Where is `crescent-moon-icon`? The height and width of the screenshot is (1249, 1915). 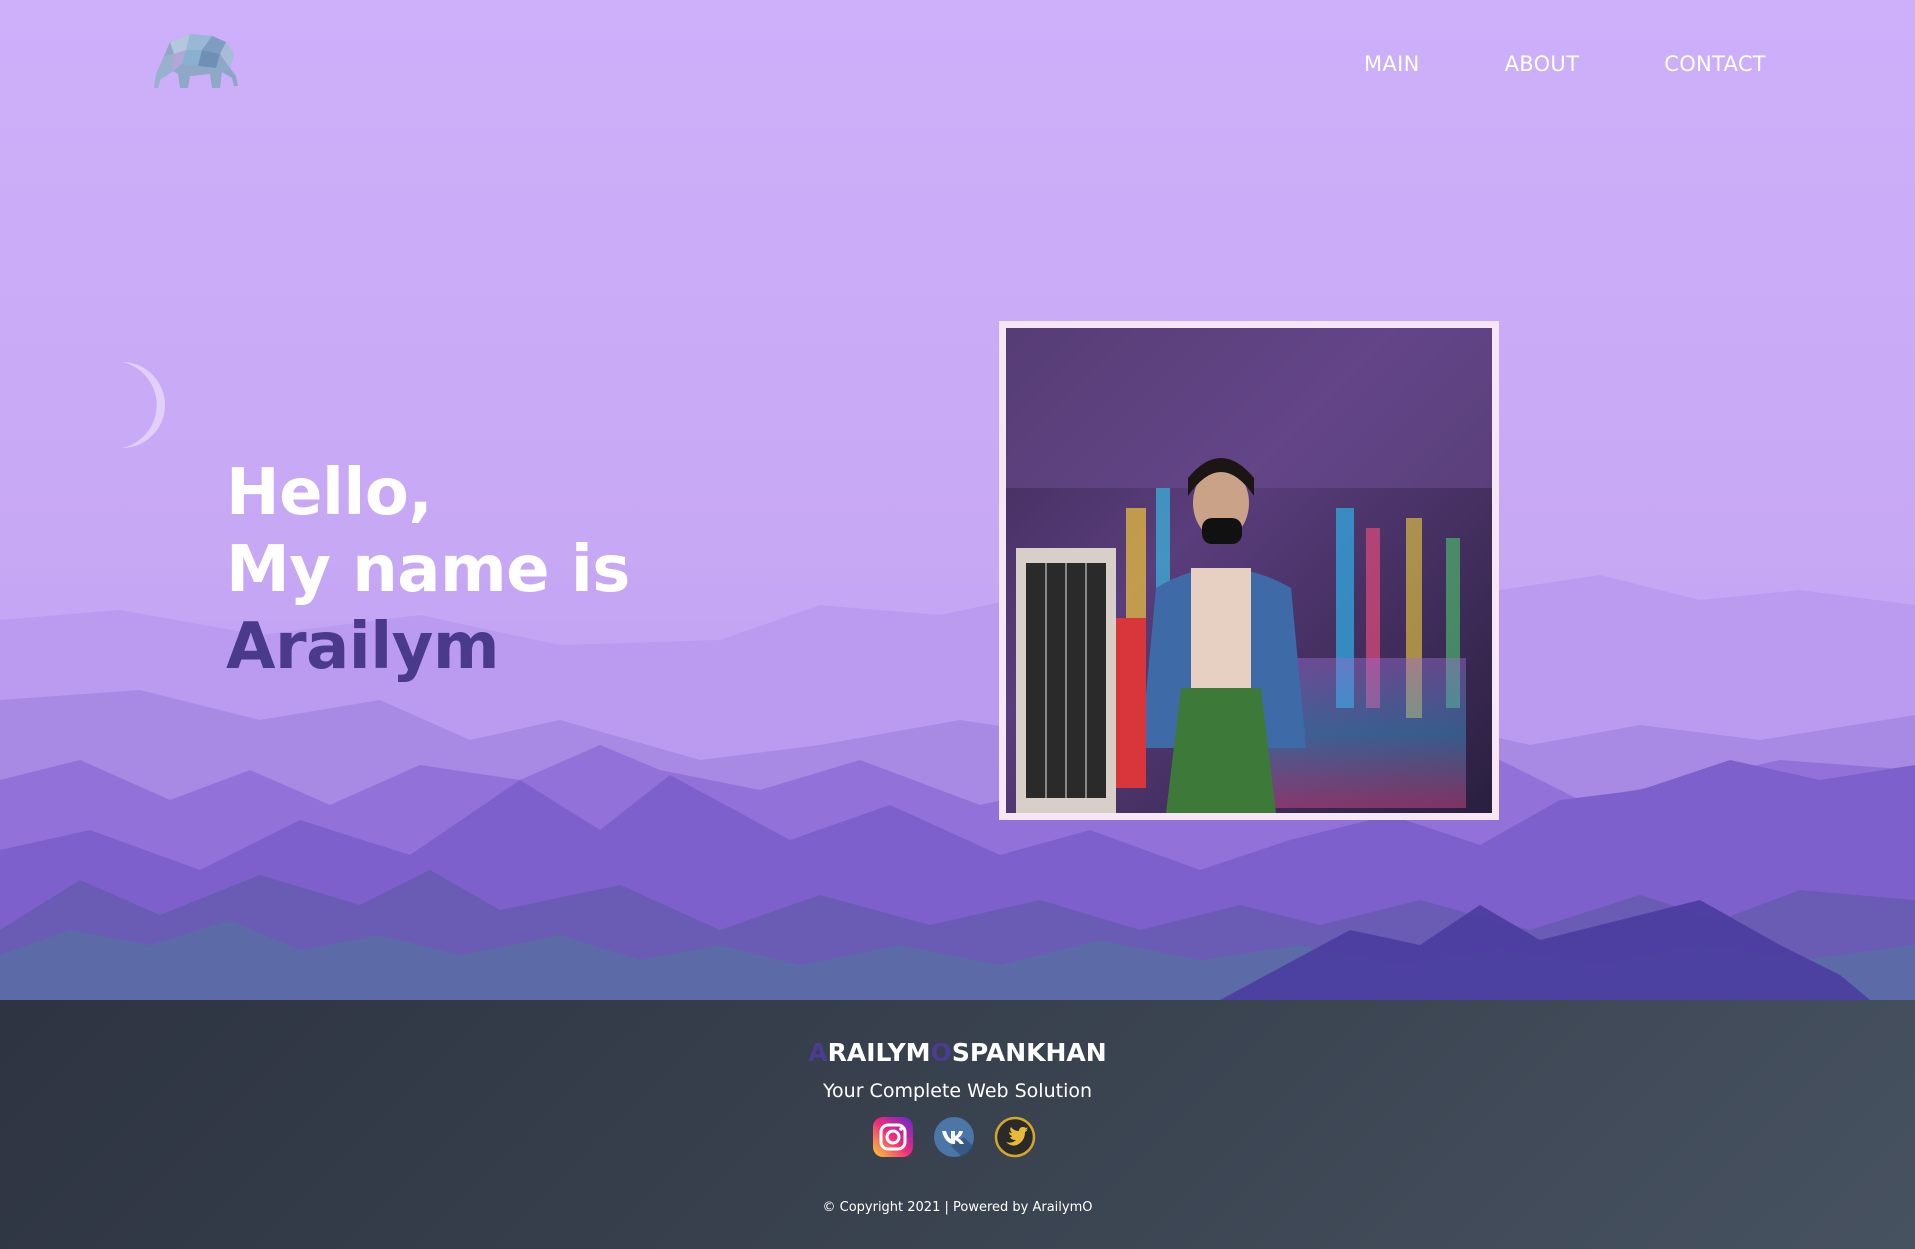 crescent-moon-icon is located at coordinates (143, 405).